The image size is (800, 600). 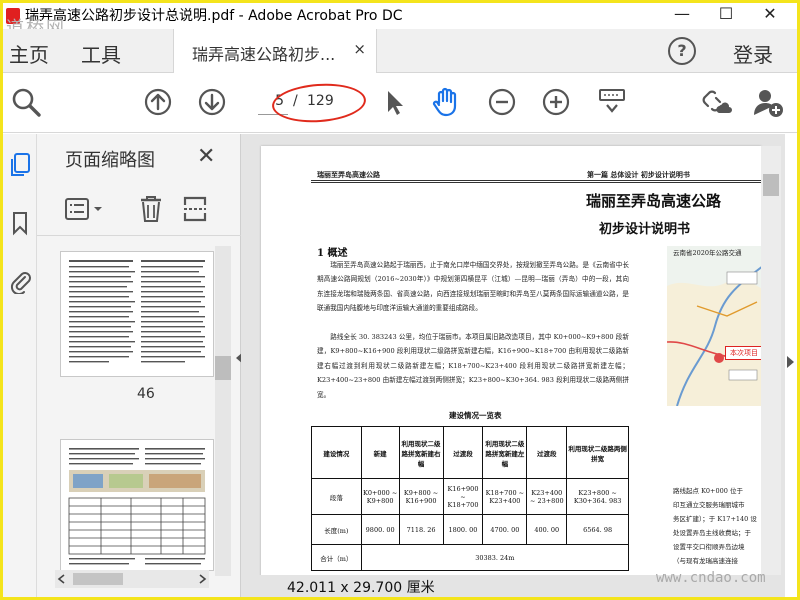 What do you see at coordinates (400, 51) in the screenshot?
I see `tab-bar: 主页 工具 瑞弄高速公路初步... × ? 登录` at bounding box center [400, 51].